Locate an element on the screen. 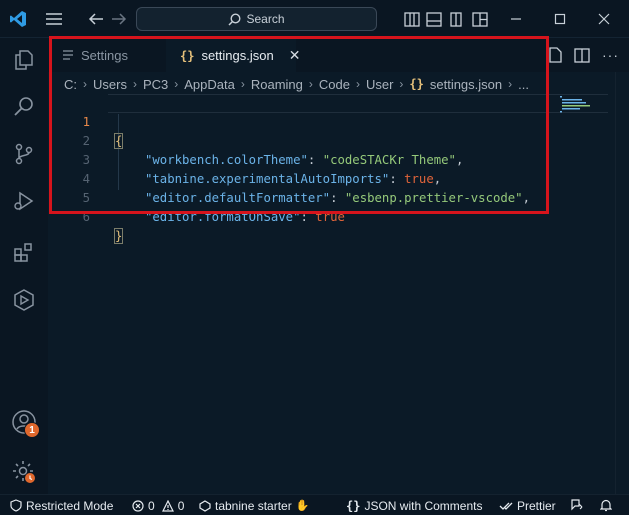 Image resolution: width=629 pixels, height=515 pixels. search-view-icon is located at coordinates (24, 107).